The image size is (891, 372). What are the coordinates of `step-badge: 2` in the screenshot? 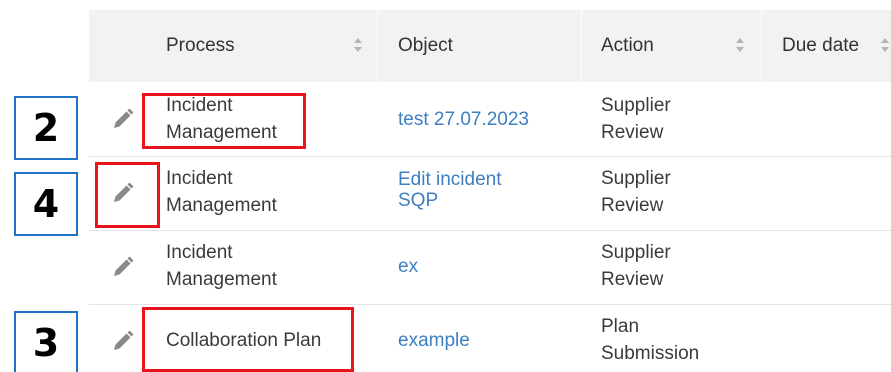 It's located at (46, 128).